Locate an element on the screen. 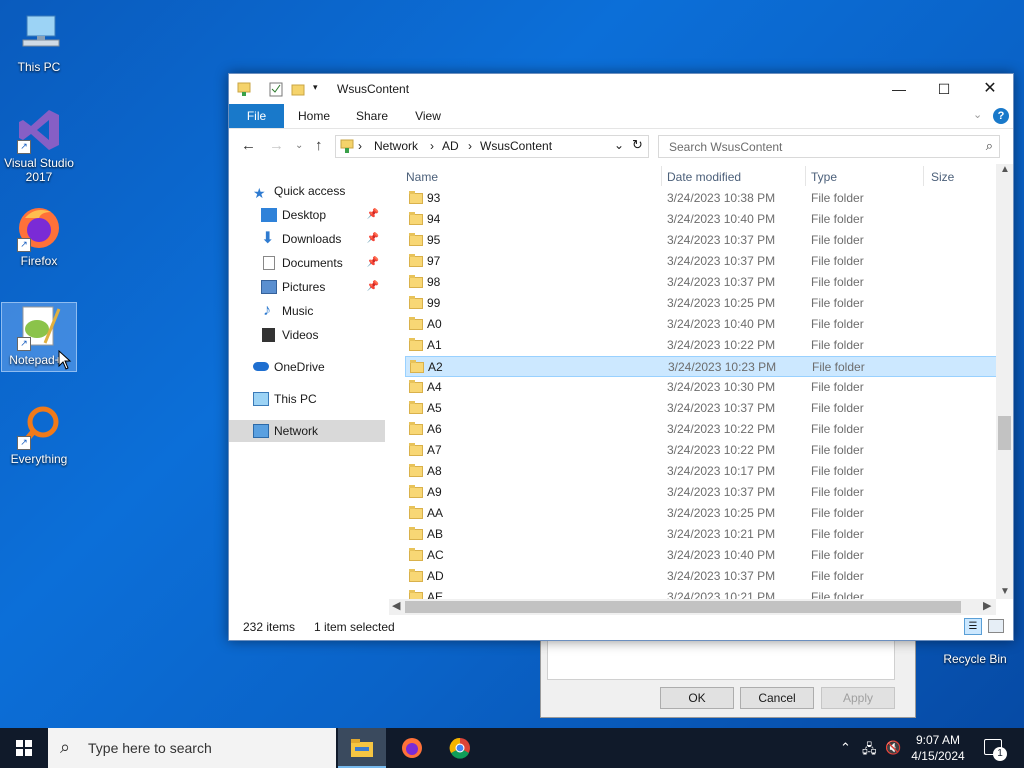 The height and width of the screenshot is (768, 1024). expand-ribbon-chevron-icon: ⌄ is located at coordinates (977, 114).